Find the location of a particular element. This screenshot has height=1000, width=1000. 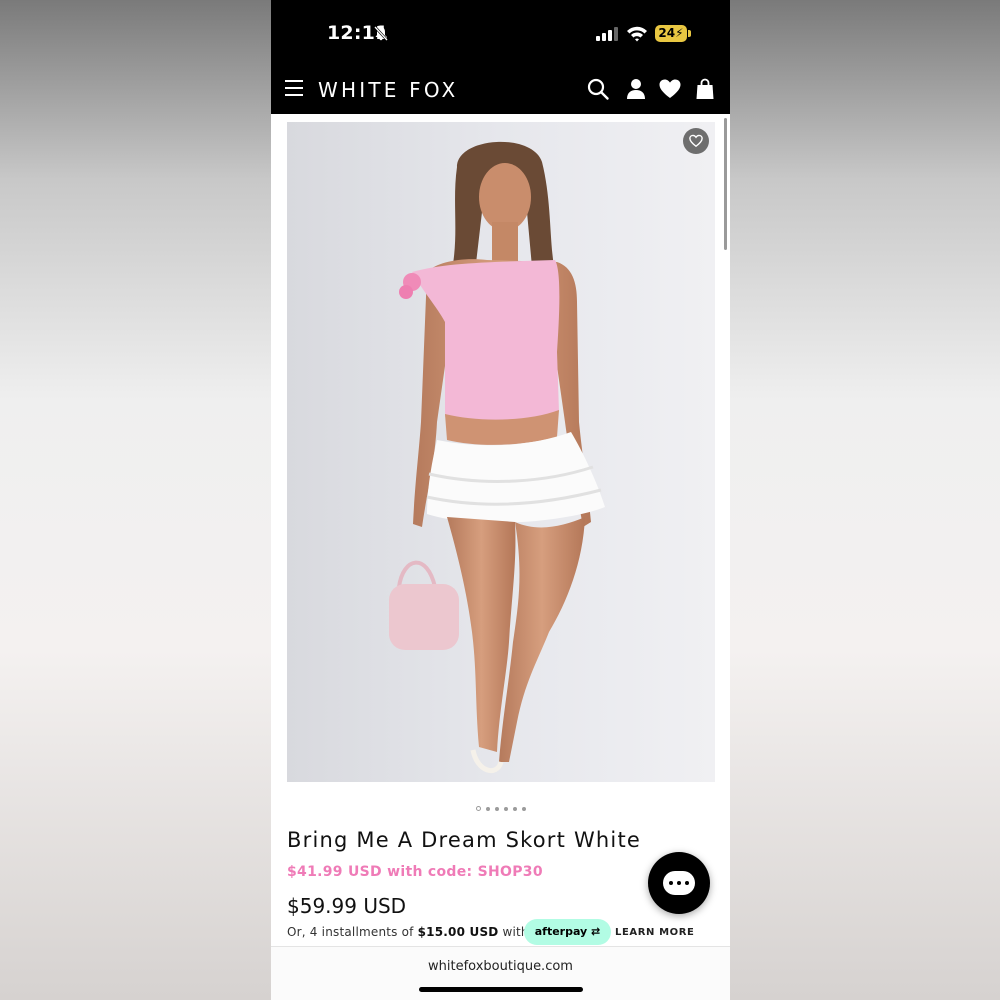

account-icon is located at coordinates (636, 89).